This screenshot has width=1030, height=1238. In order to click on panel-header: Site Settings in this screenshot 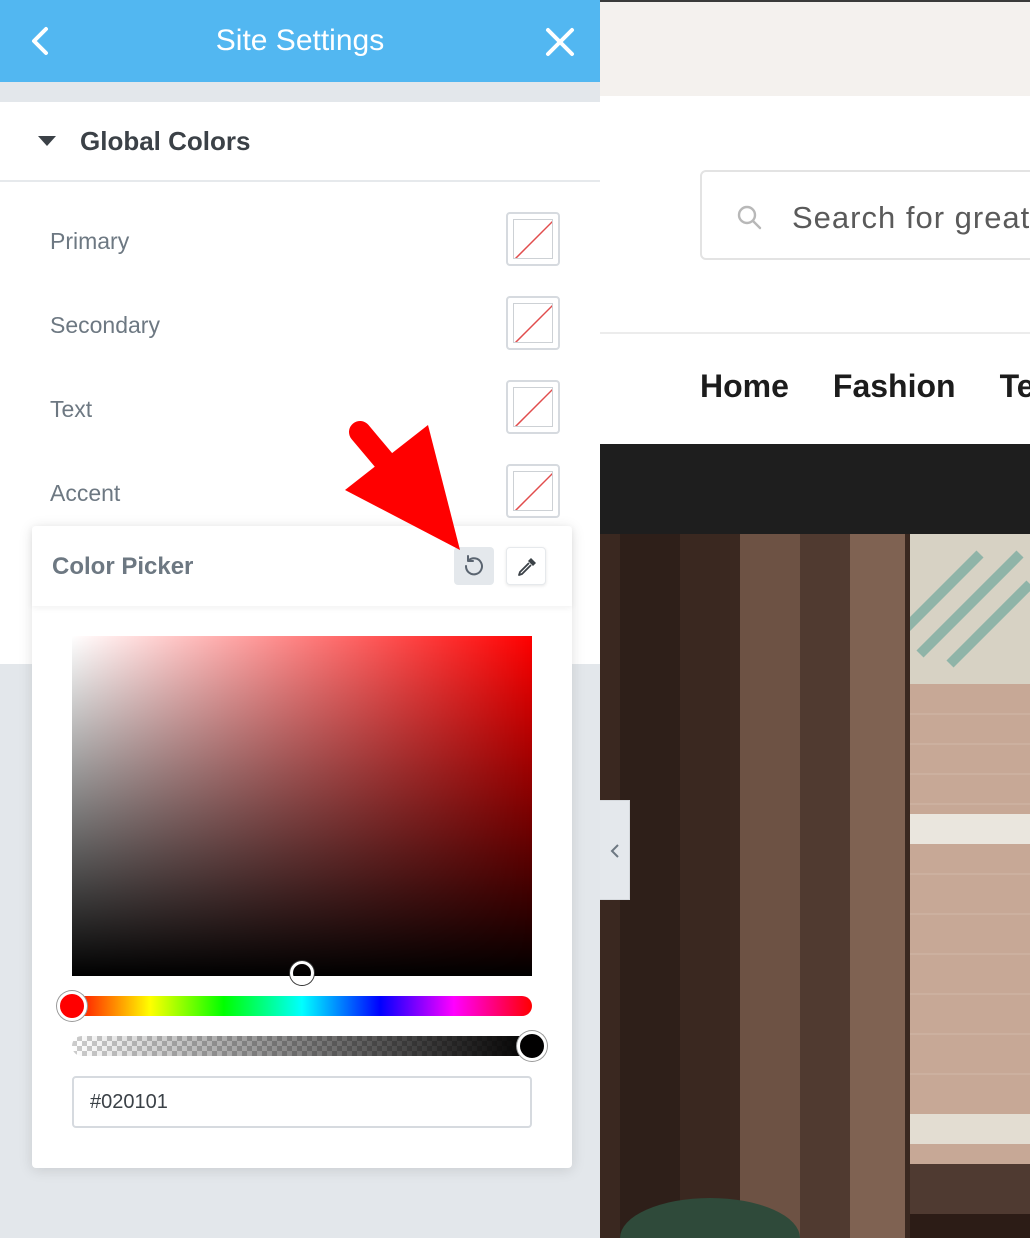, I will do `click(300, 41)`.